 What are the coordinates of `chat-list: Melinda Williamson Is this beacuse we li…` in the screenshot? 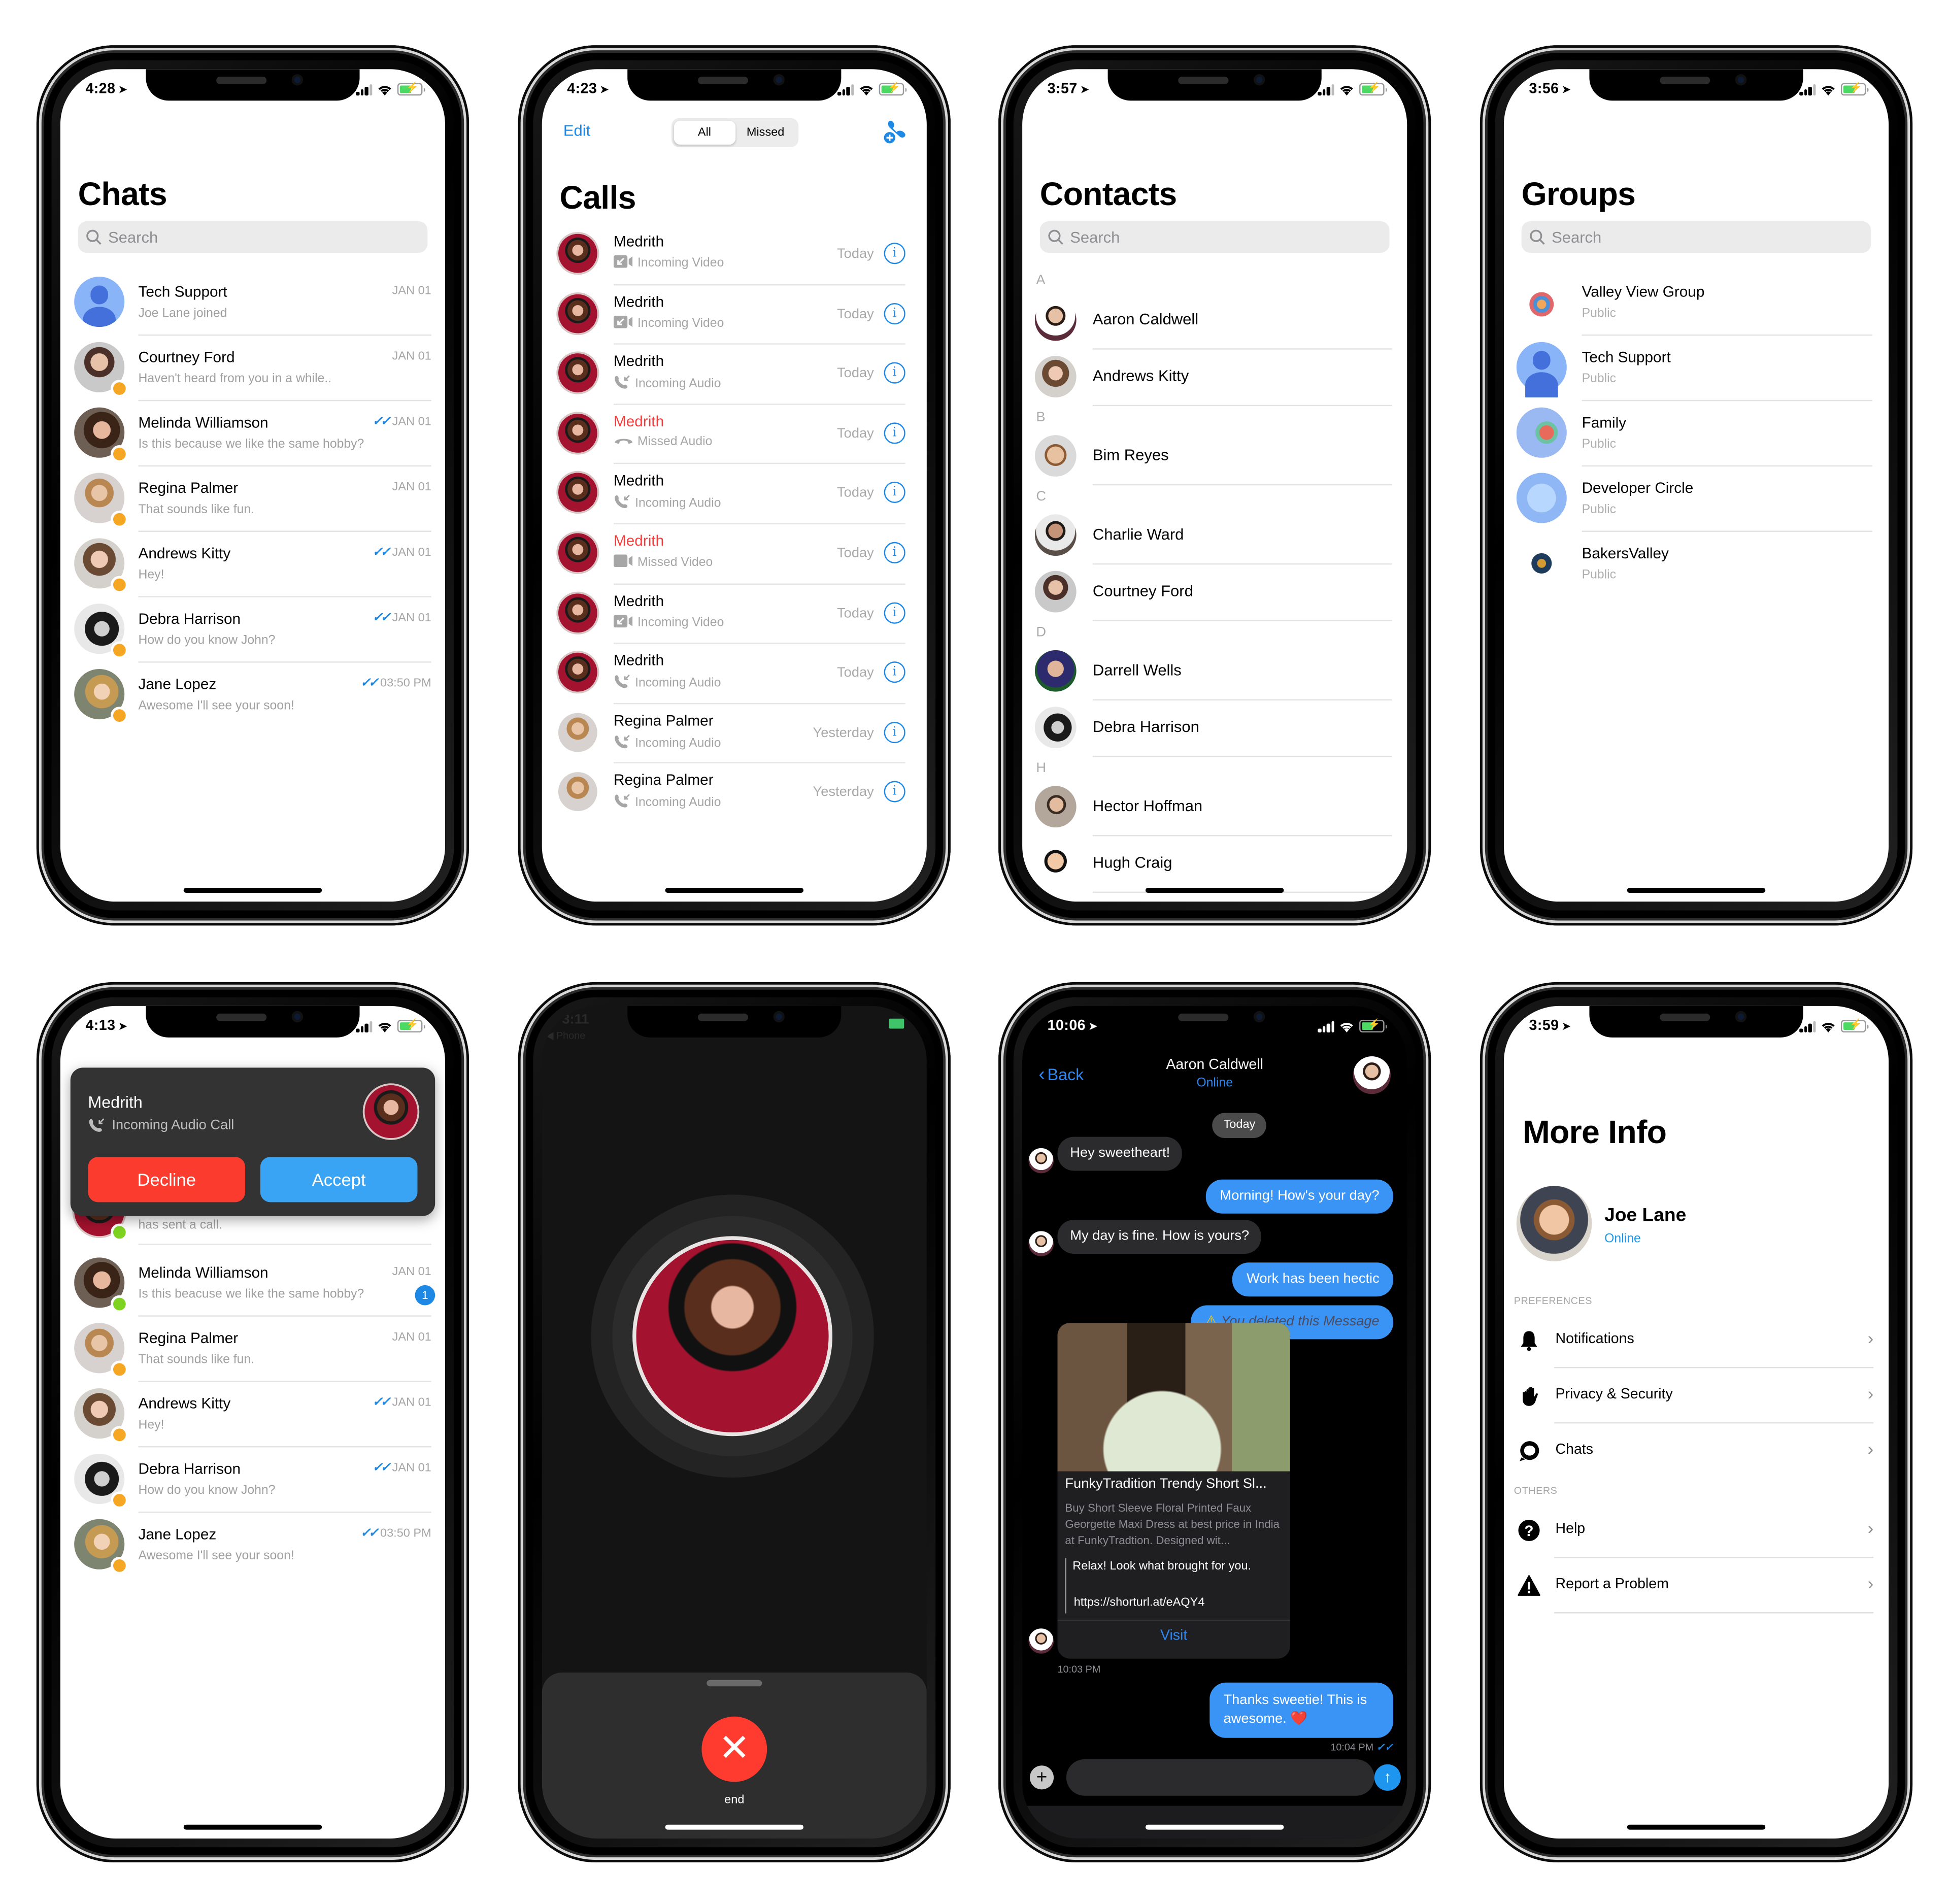 It's located at (253, 1414).